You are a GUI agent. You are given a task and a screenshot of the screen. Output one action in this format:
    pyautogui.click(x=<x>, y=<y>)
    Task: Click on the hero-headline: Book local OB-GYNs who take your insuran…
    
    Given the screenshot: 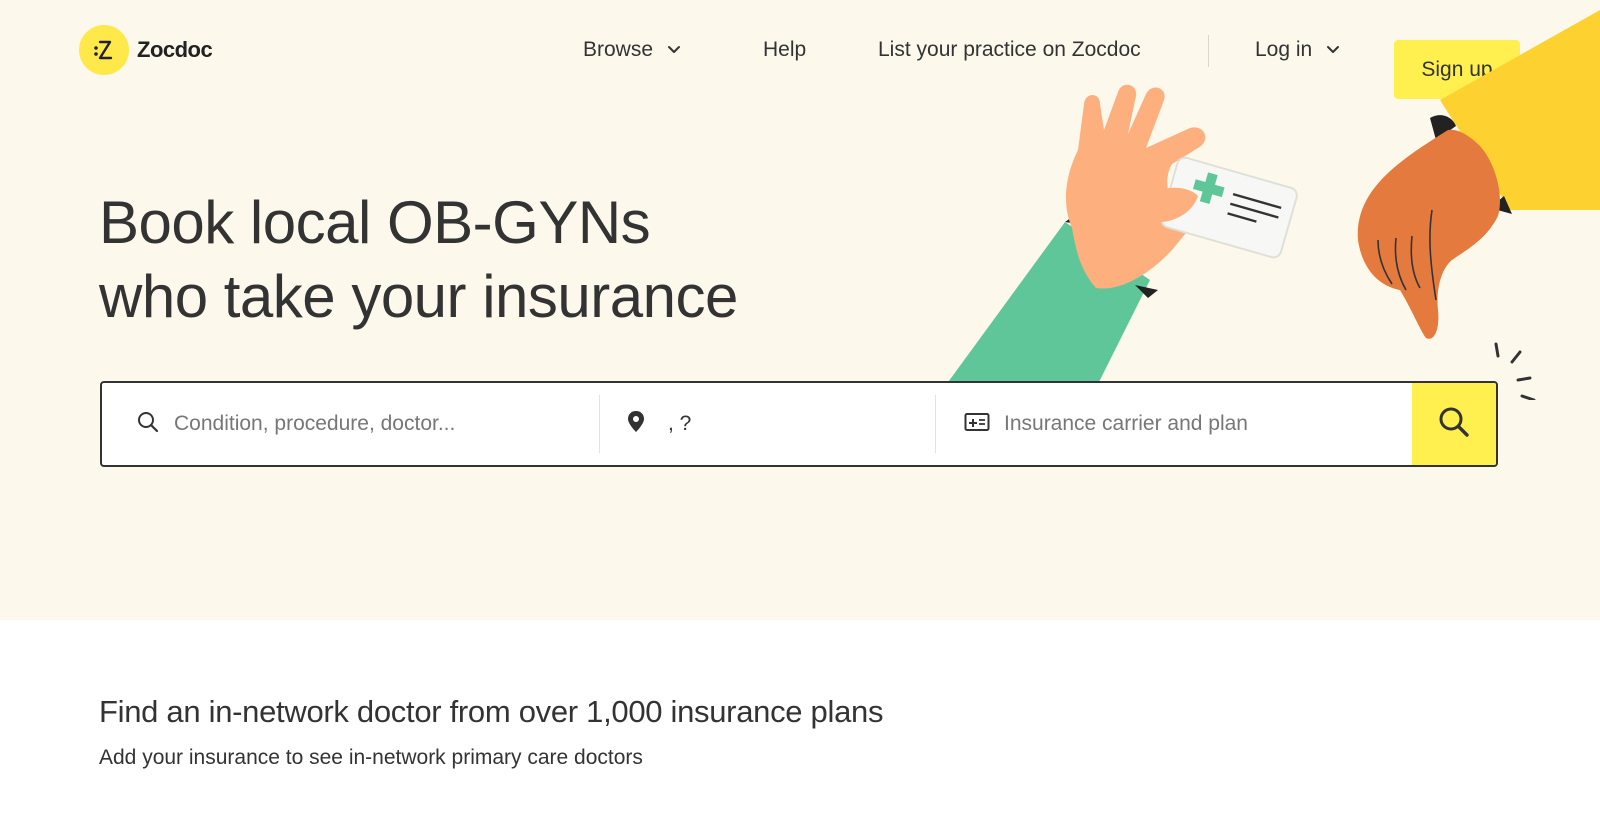 What is the action you would take?
    pyautogui.click(x=418, y=260)
    